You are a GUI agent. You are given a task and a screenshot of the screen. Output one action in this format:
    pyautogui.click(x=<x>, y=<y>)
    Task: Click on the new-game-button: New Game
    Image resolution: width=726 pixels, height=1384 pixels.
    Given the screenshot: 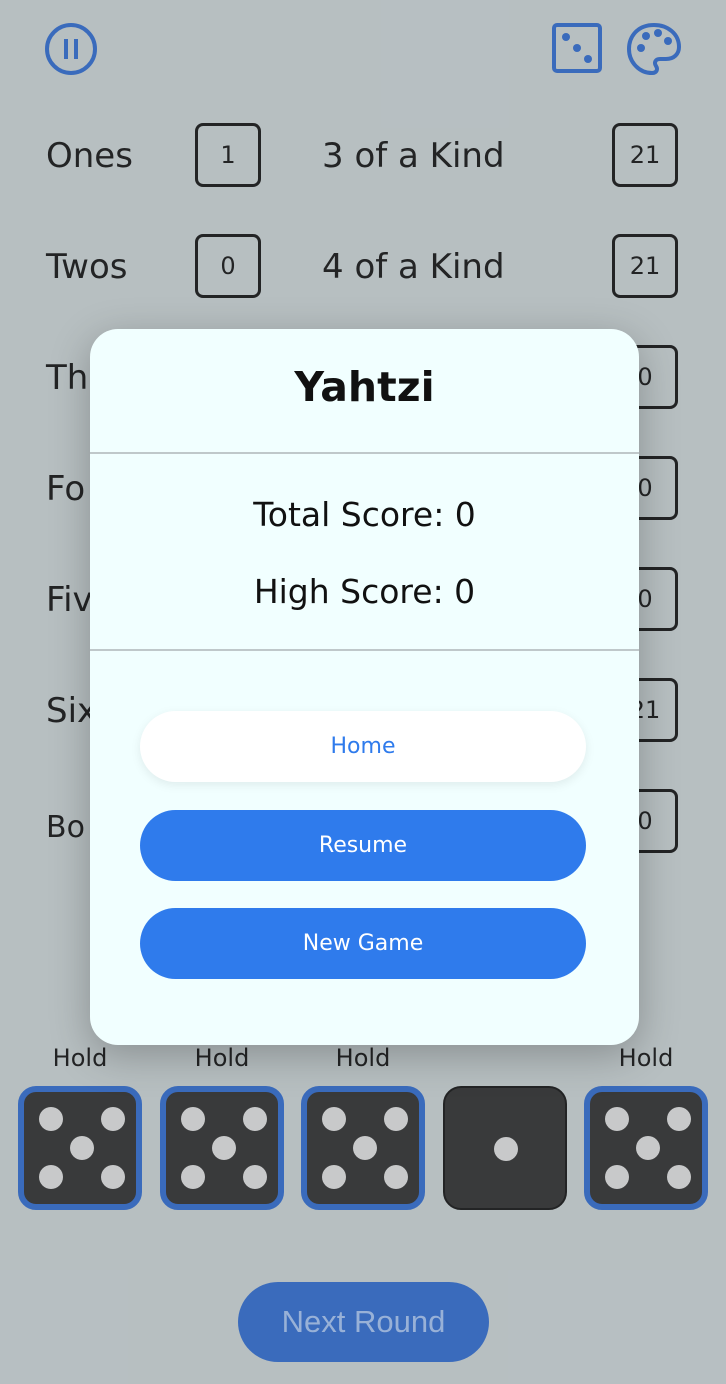 What is the action you would take?
    pyautogui.click(x=363, y=943)
    